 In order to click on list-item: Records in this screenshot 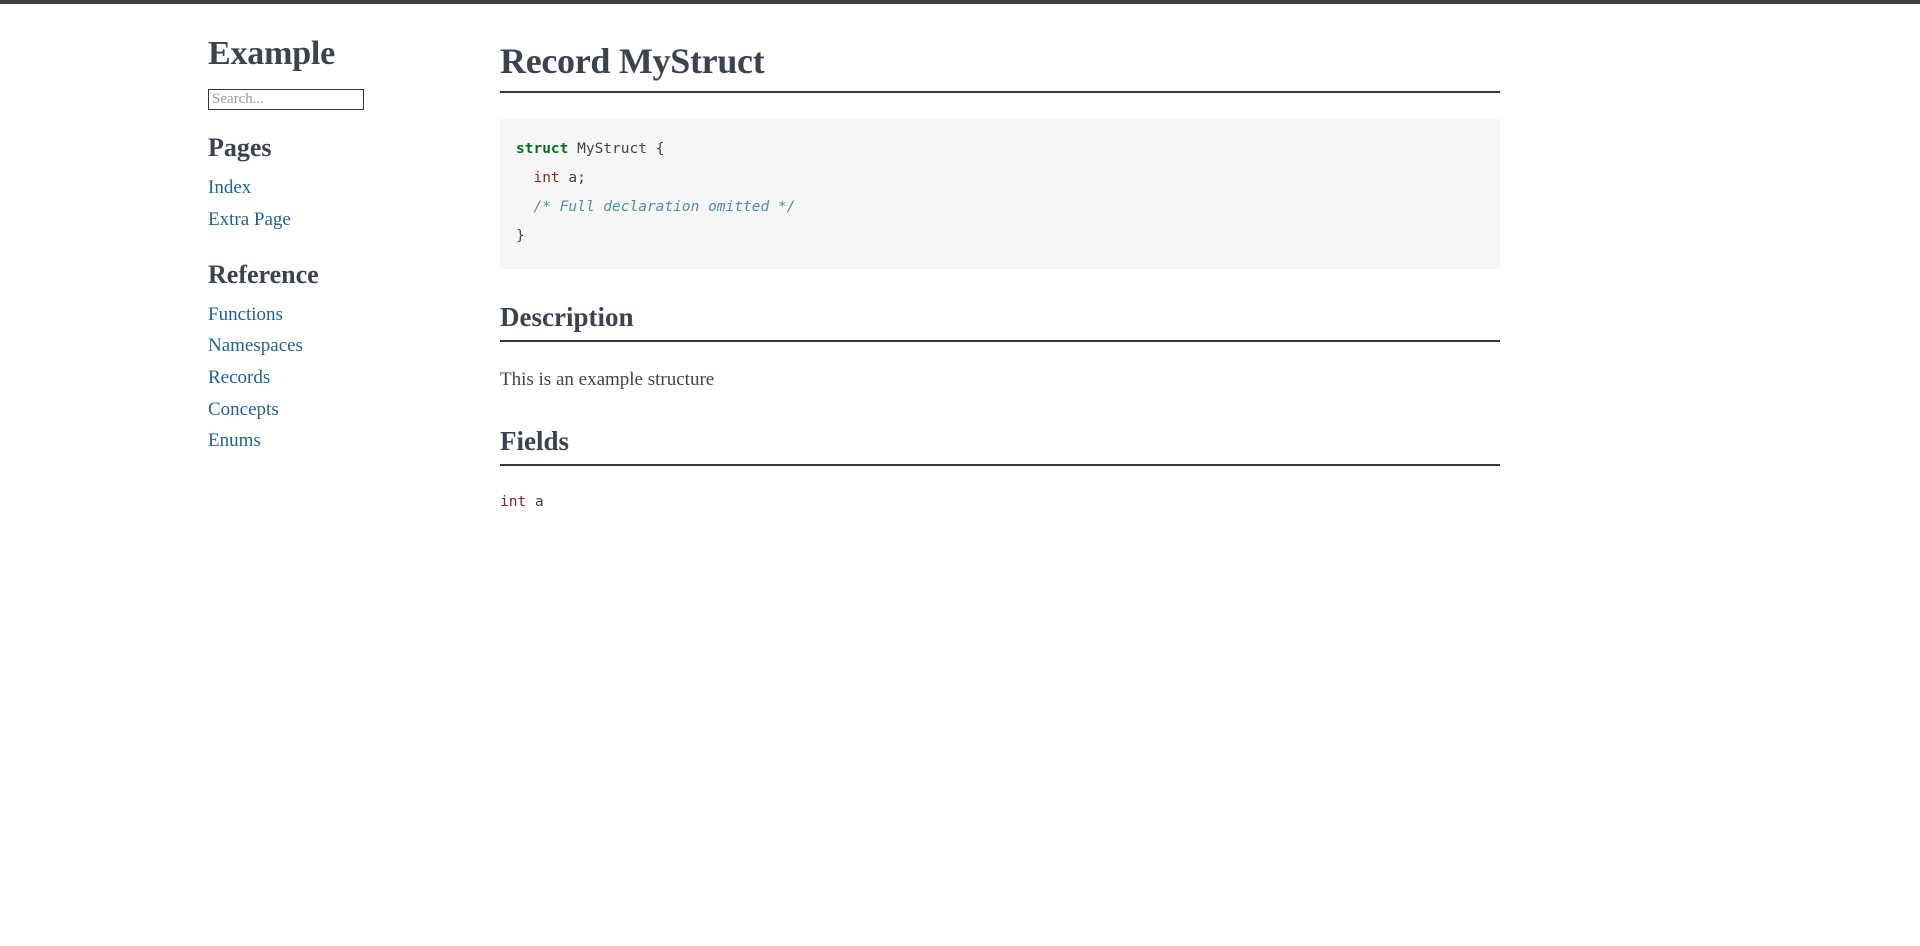, I will do `click(333, 378)`.